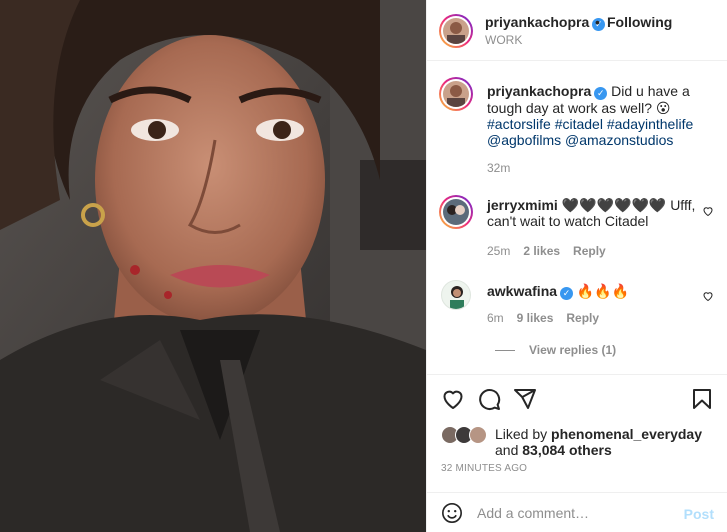 This screenshot has height=532, width=727. I want to click on comment-username: jerryxmimi, so click(522, 205).